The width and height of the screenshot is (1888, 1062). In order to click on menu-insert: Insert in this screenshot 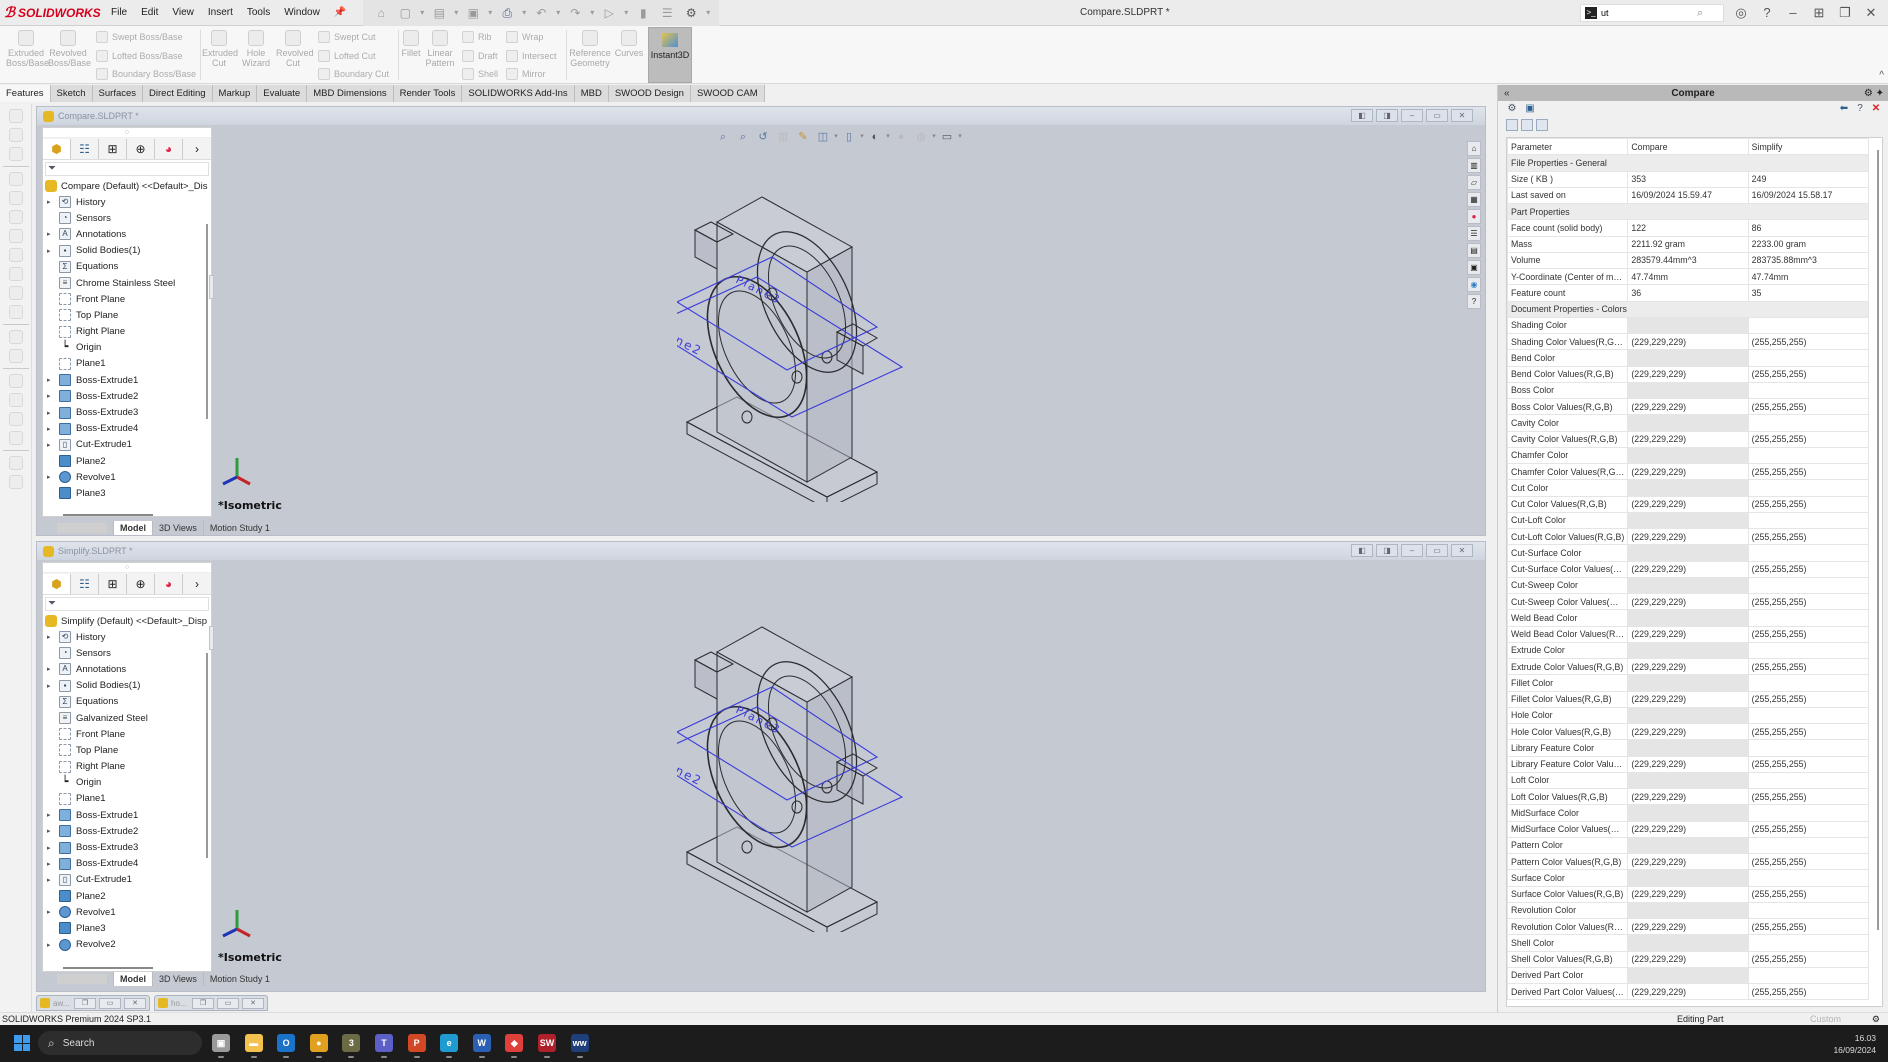, I will do `click(220, 12)`.